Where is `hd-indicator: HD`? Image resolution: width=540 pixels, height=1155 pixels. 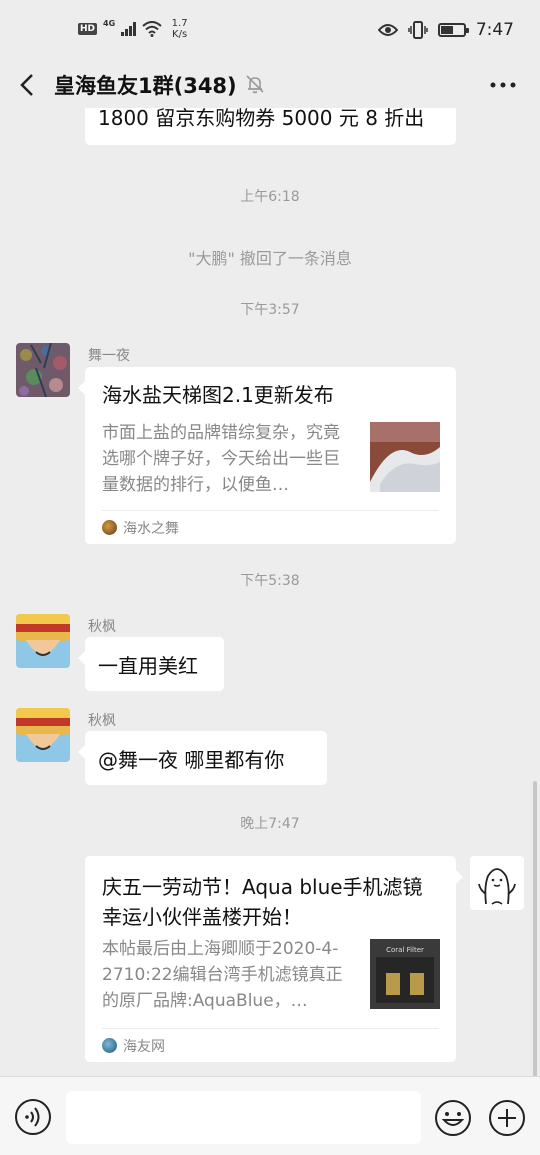 hd-indicator: HD is located at coordinates (88, 29).